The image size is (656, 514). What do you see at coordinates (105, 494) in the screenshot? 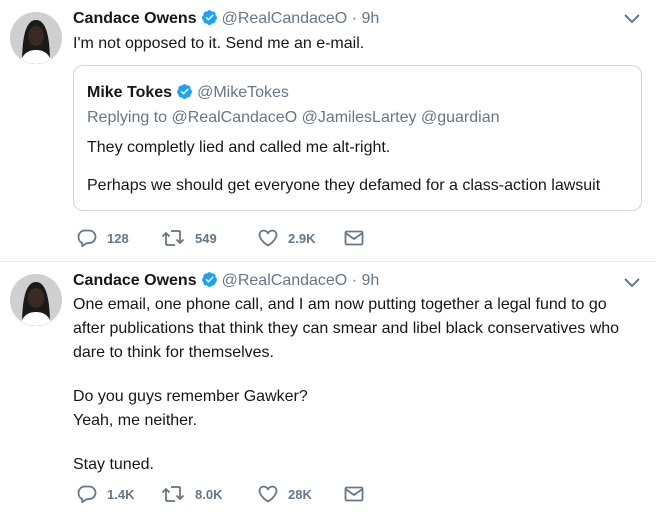
I see `reply-button: 1.4K` at bounding box center [105, 494].